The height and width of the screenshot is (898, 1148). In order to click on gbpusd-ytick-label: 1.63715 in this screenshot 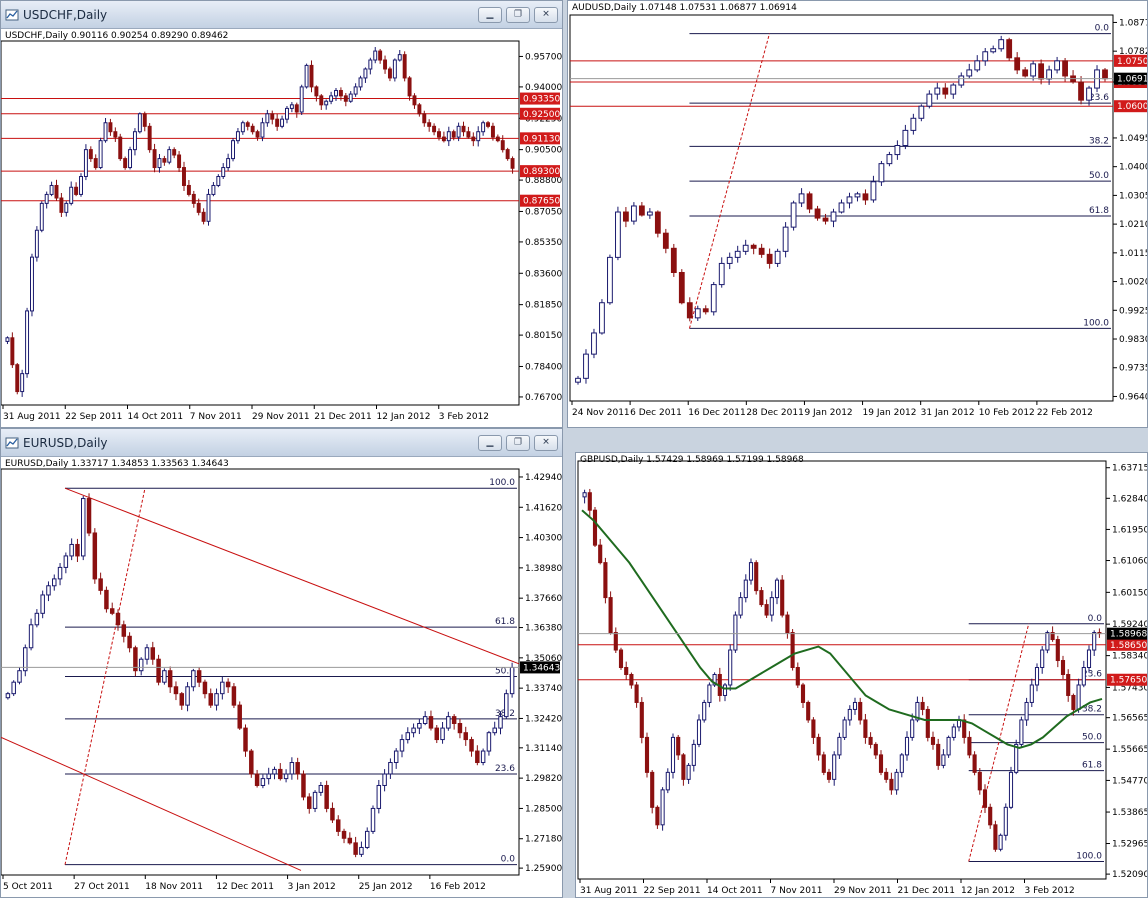, I will do `click(1130, 469)`.